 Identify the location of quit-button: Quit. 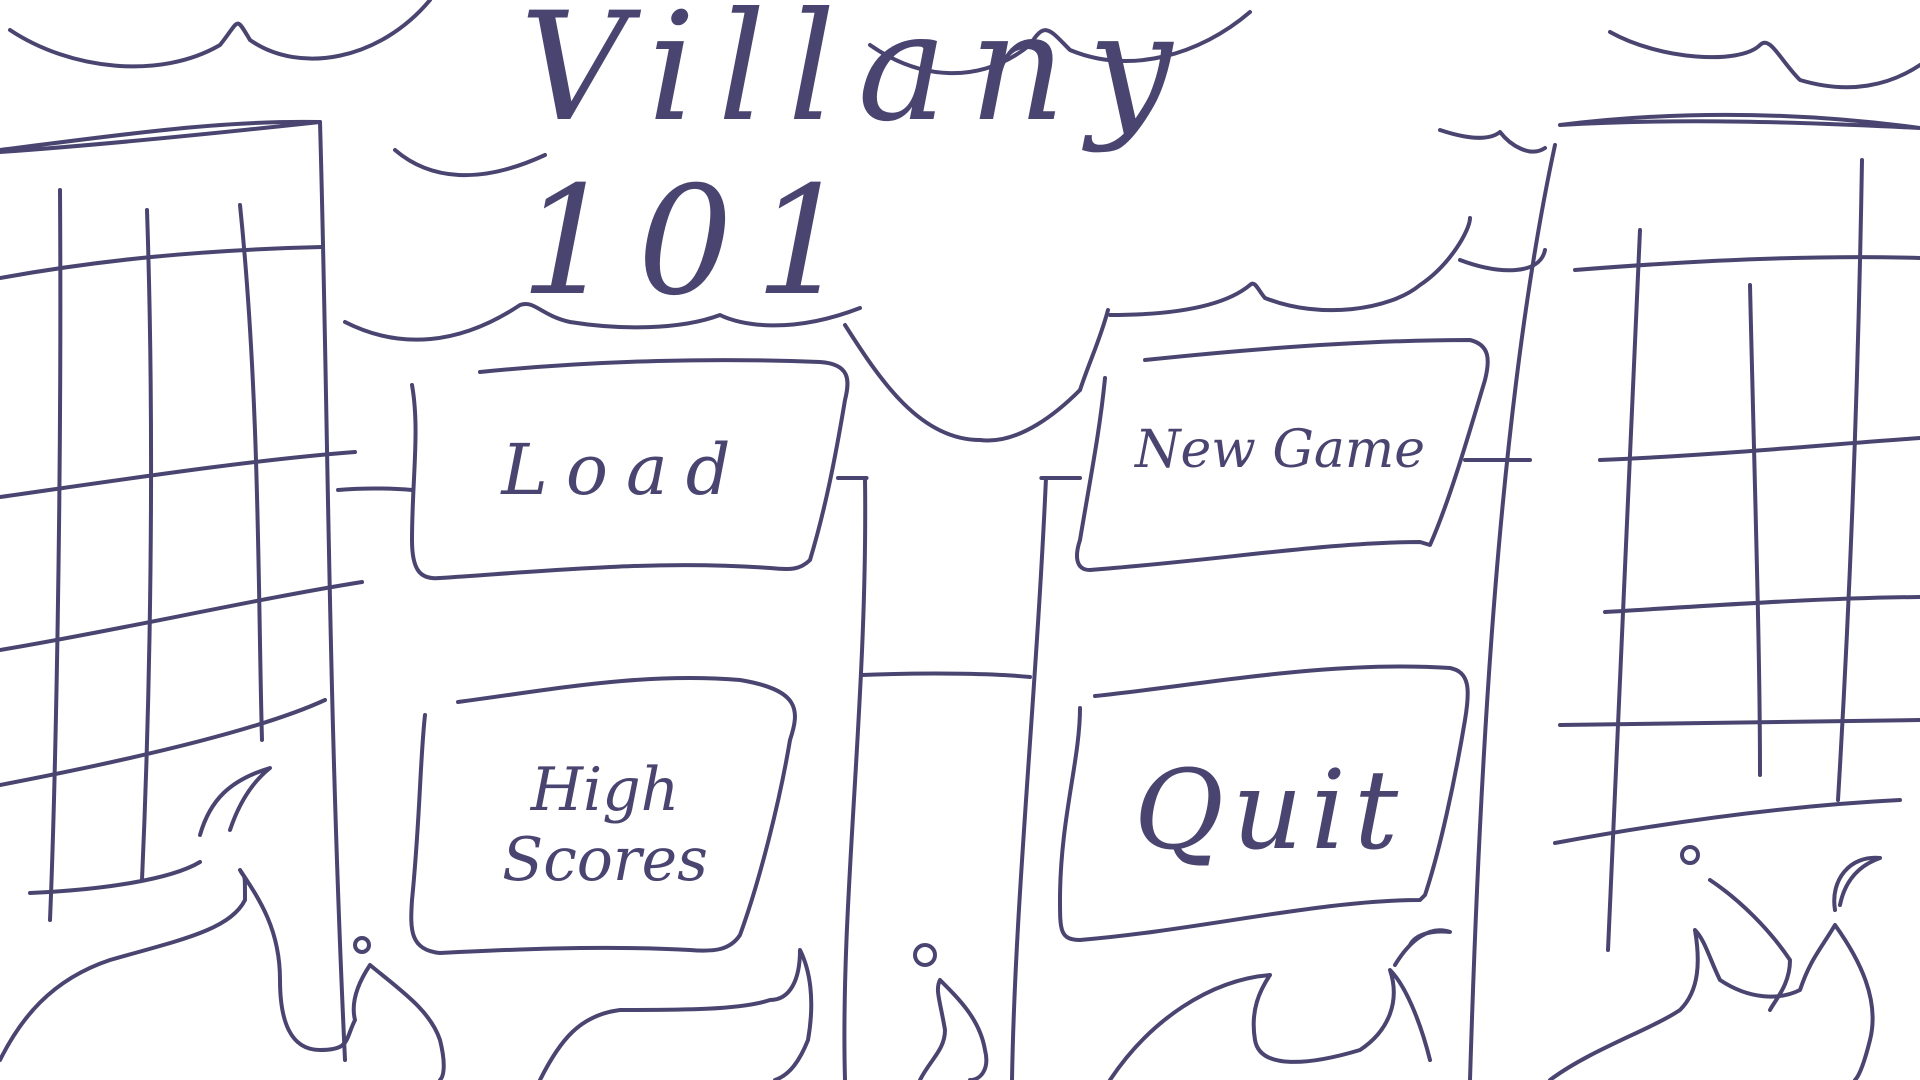
(1270, 810).